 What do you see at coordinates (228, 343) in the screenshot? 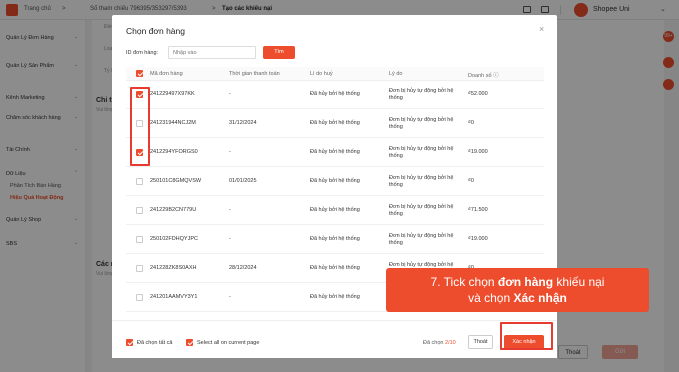
I see `select-page-label: Select all on current page` at bounding box center [228, 343].